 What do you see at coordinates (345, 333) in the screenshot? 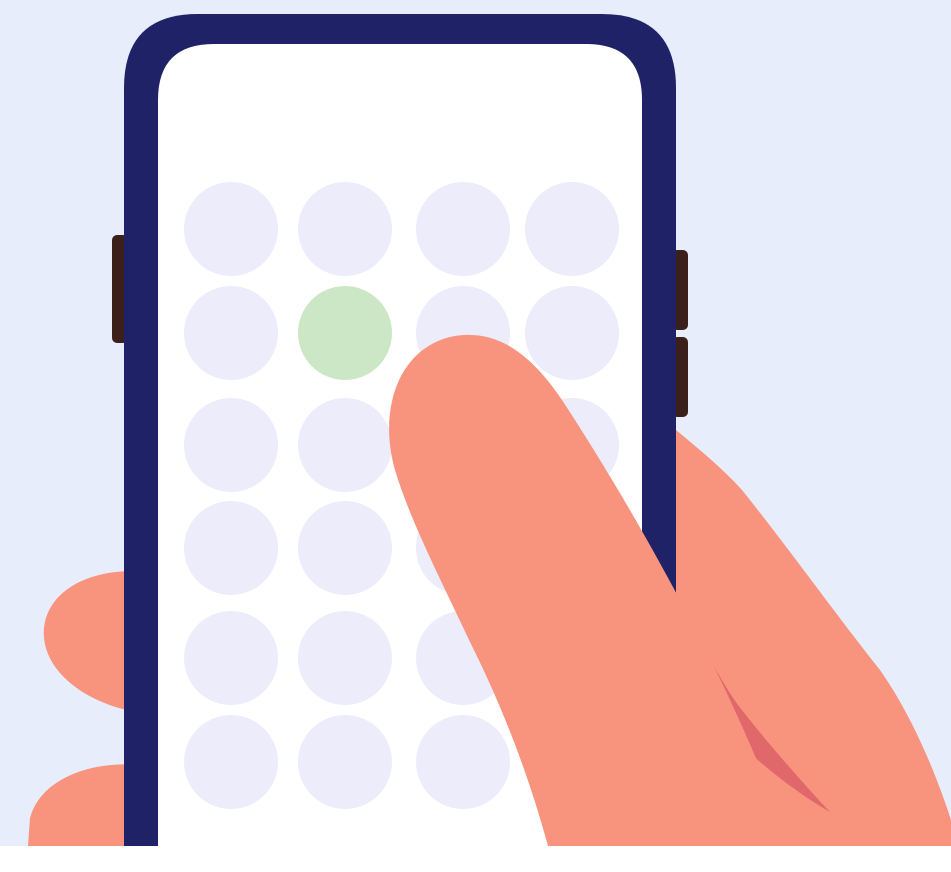
I see `grid-dot-highlighted` at bounding box center [345, 333].